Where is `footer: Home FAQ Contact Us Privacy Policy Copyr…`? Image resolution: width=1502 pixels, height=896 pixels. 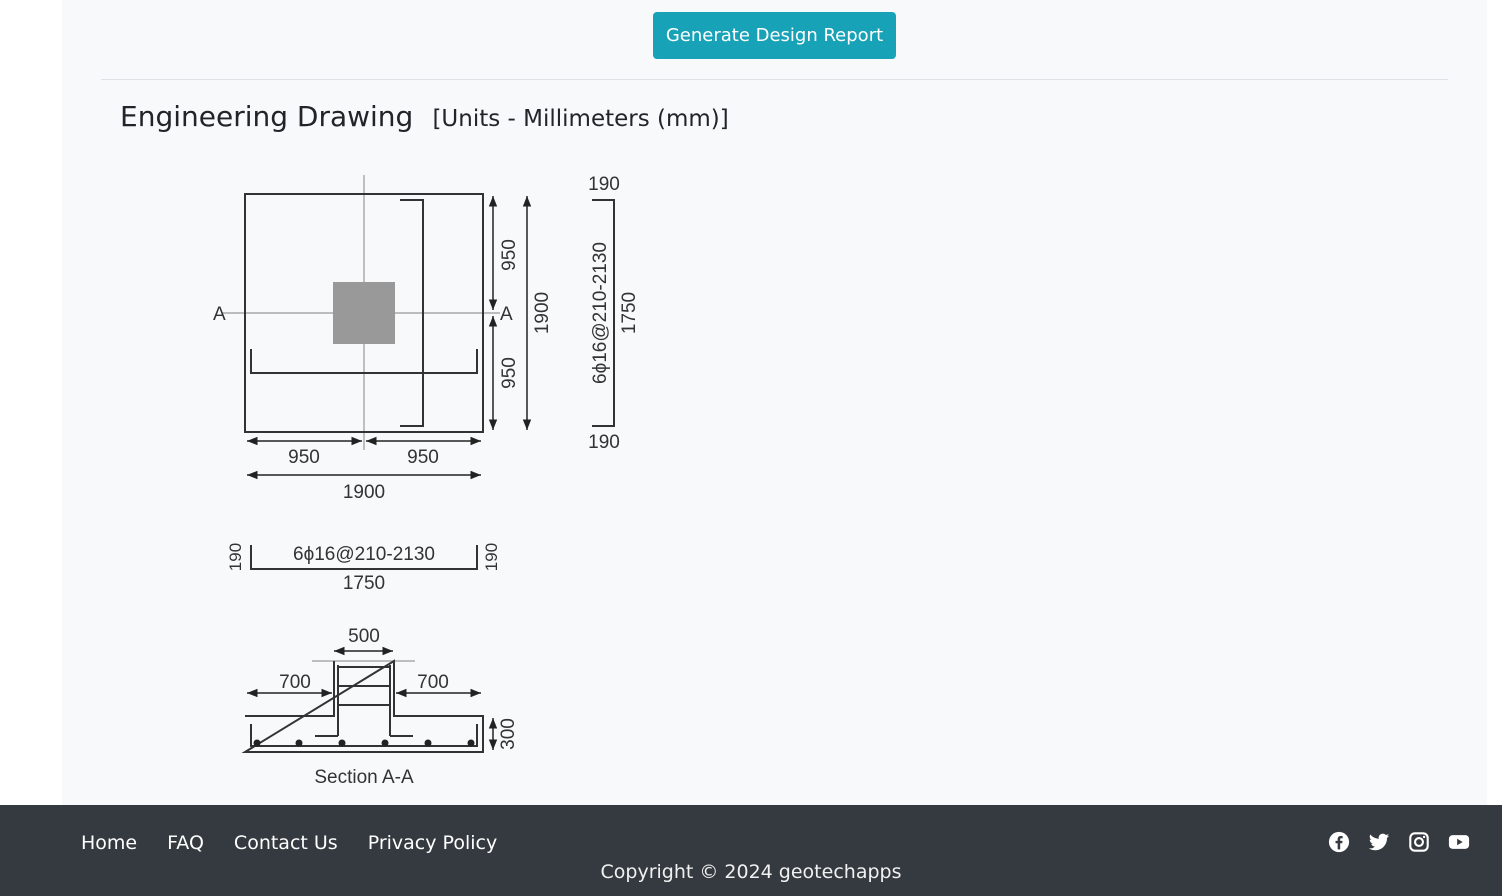
footer: Home FAQ Contact Us Privacy Policy Copyr… is located at coordinates (751, 850).